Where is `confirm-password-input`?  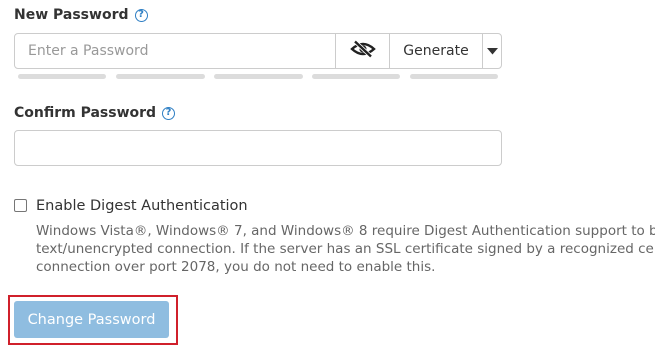 confirm-password-input is located at coordinates (258, 148).